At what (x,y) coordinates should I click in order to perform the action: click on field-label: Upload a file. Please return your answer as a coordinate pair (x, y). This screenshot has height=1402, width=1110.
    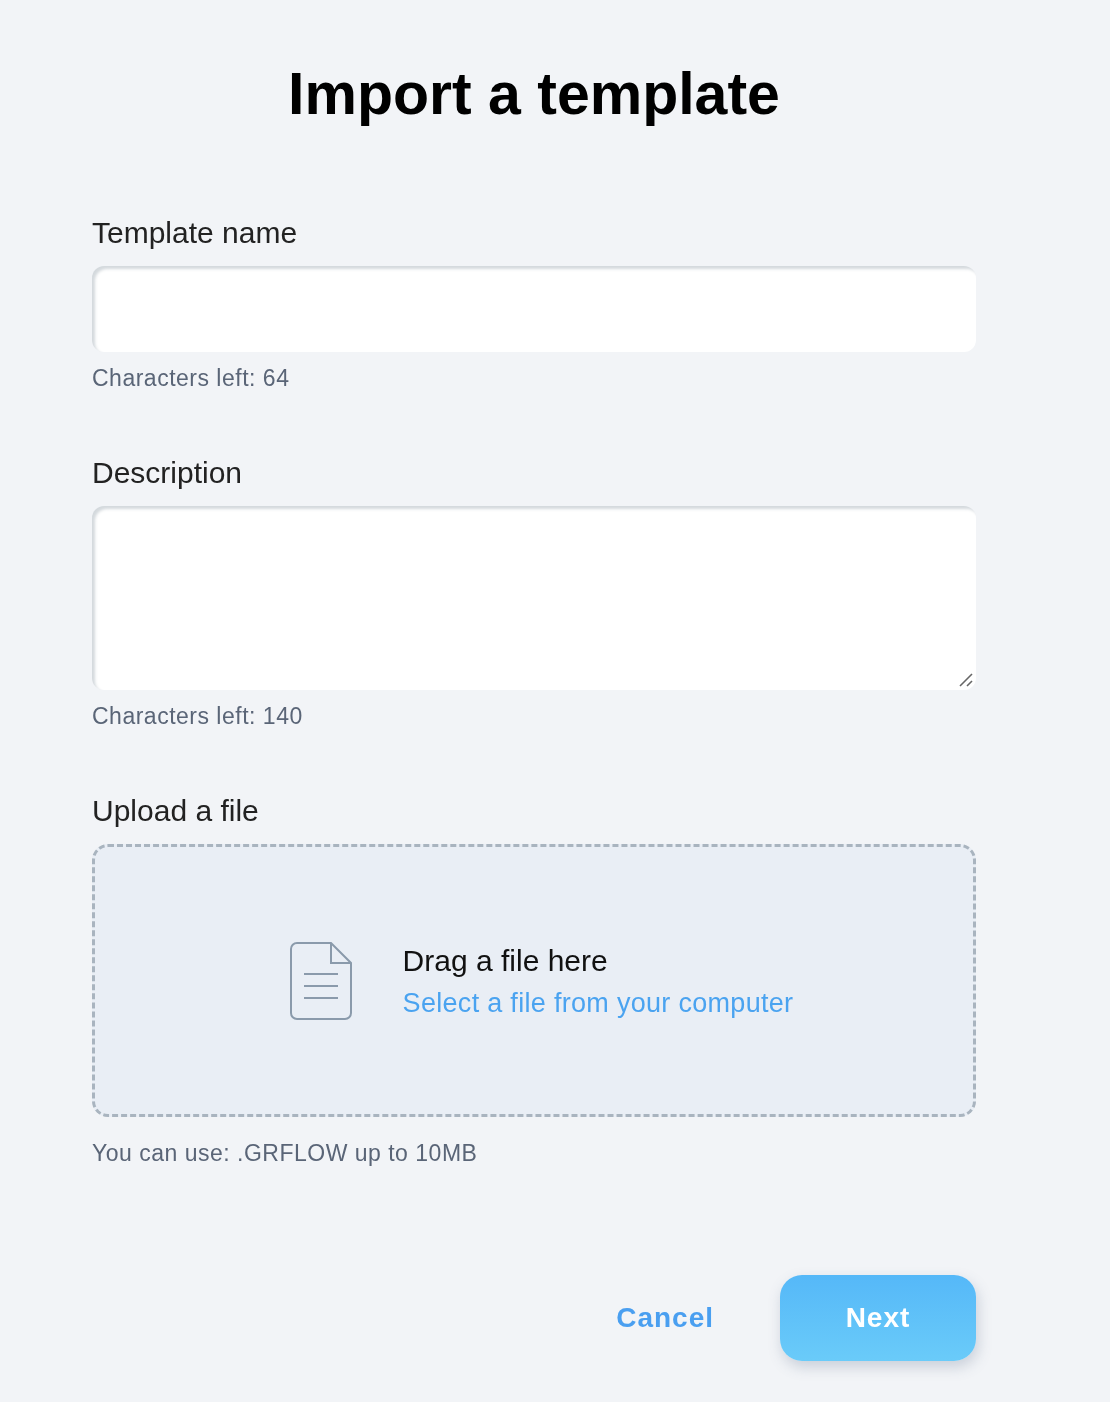
    Looking at the image, I should click on (175, 811).